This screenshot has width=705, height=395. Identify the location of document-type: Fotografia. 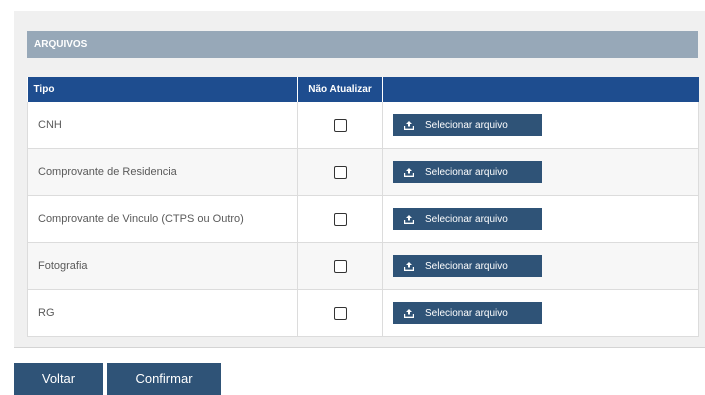
(162, 266).